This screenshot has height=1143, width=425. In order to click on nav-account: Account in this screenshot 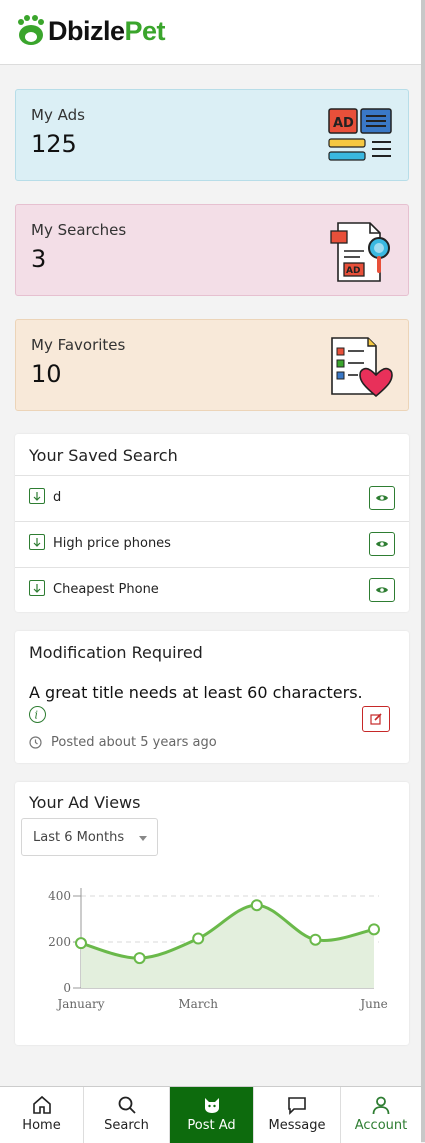, I will do `click(381, 1115)`.